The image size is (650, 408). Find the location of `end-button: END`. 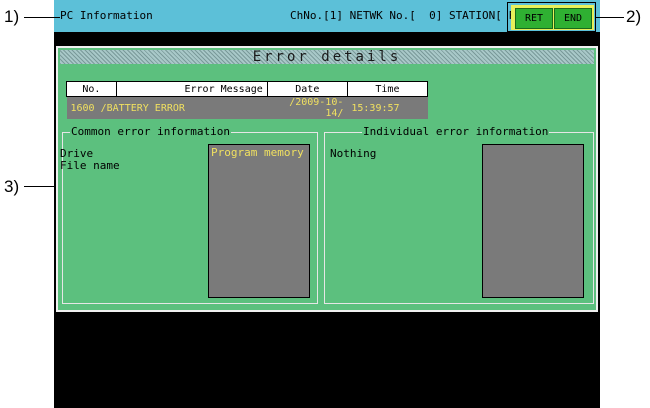

end-button: END is located at coordinates (573, 18).